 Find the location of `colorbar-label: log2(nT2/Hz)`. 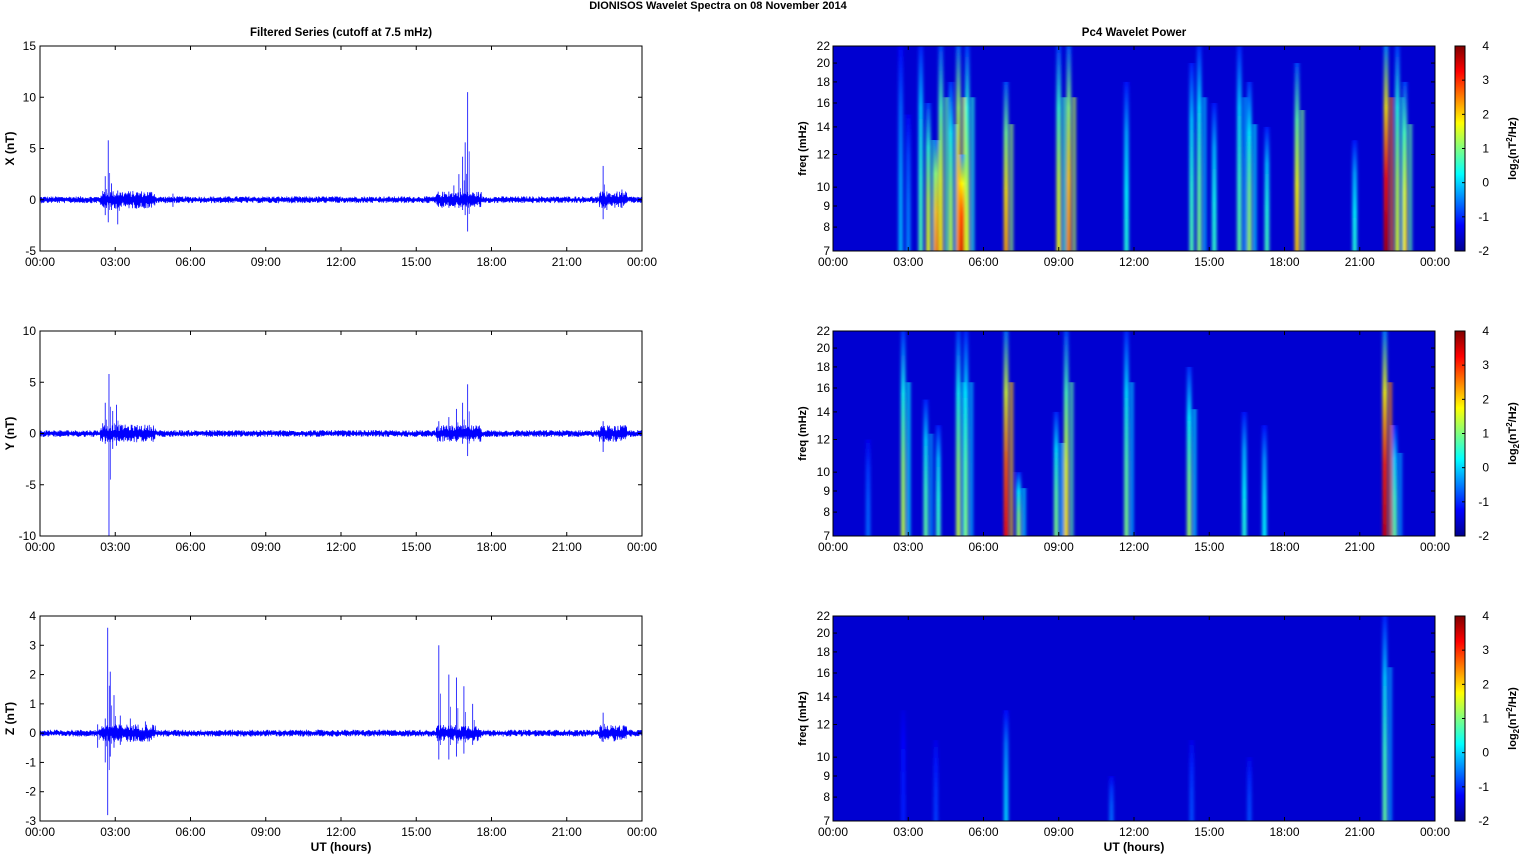

colorbar-label: log2(nT2/Hz) is located at coordinates (1513, 433).